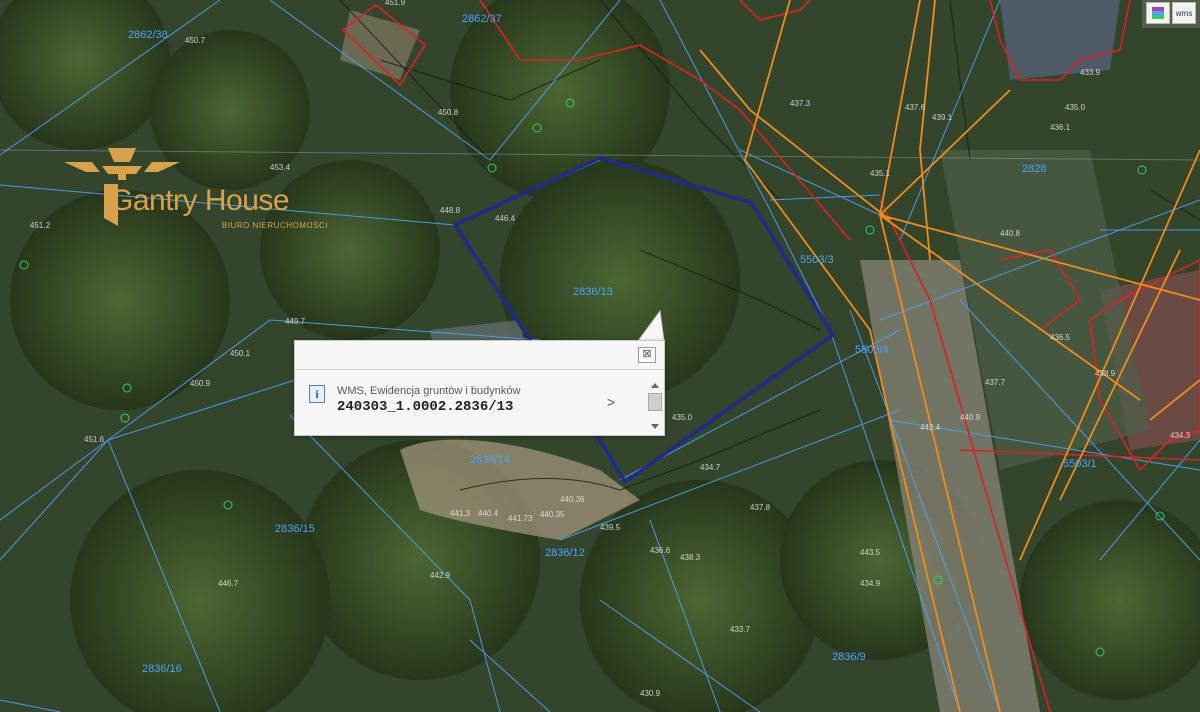  What do you see at coordinates (995, 382) in the screenshot?
I see `height-label: 437.7` at bounding box center [995, 382].